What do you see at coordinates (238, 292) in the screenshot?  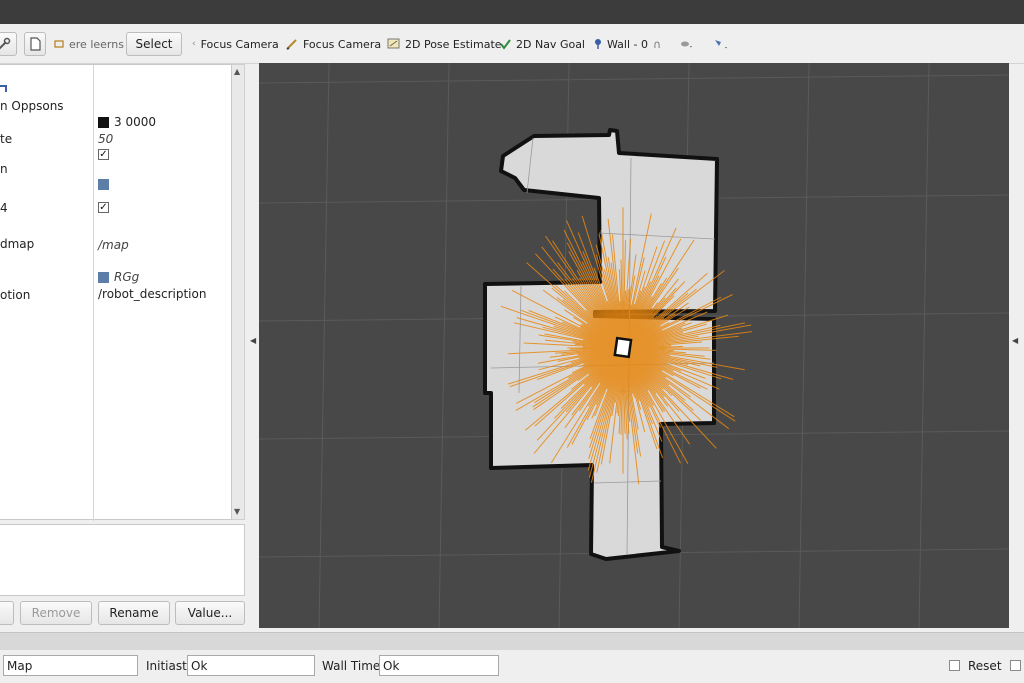 I see `property-scrollbar: ▲ ▼` at bounding box center [238, 292].